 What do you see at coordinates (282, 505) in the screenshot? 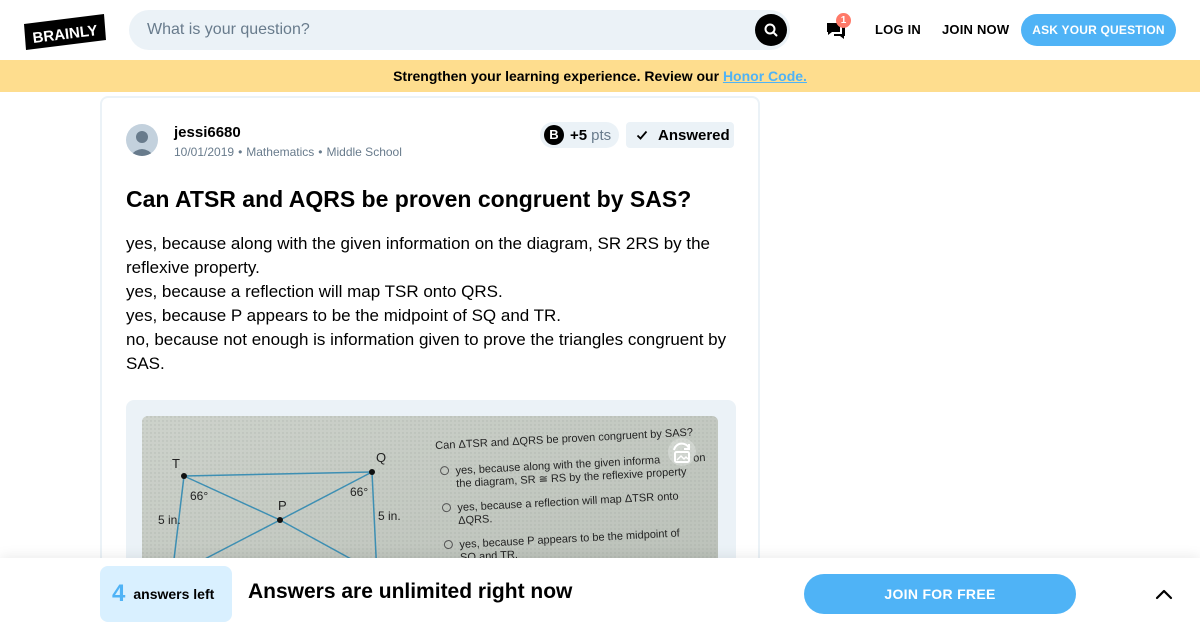
I see `label-P: P` at bounding box center [282, 505].